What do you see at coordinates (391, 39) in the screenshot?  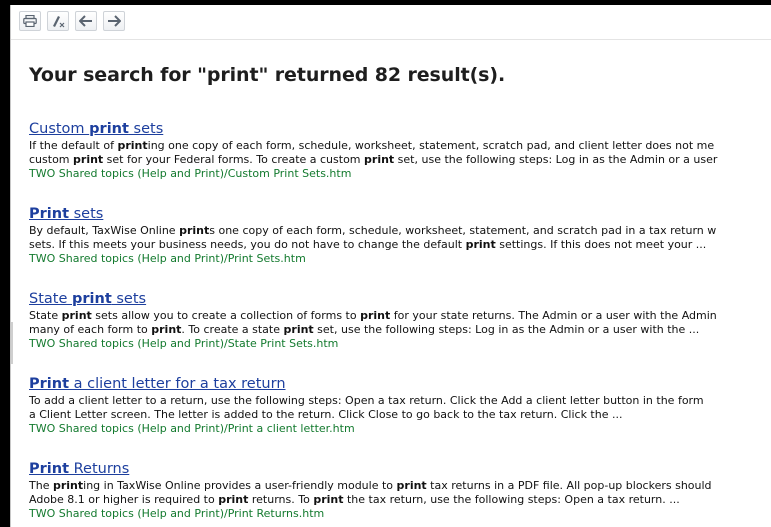 I see `toolbar-divider` at bounding box center [391, 39].